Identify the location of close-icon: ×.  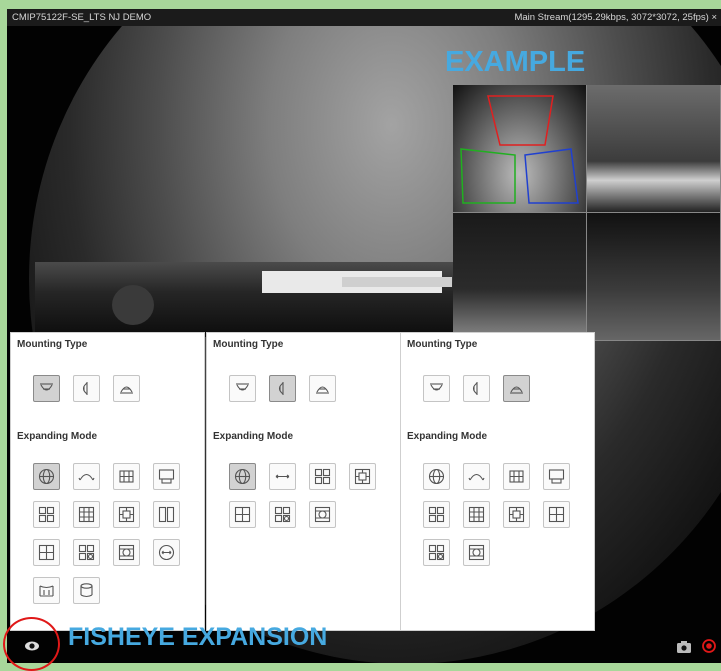
(714, 17).